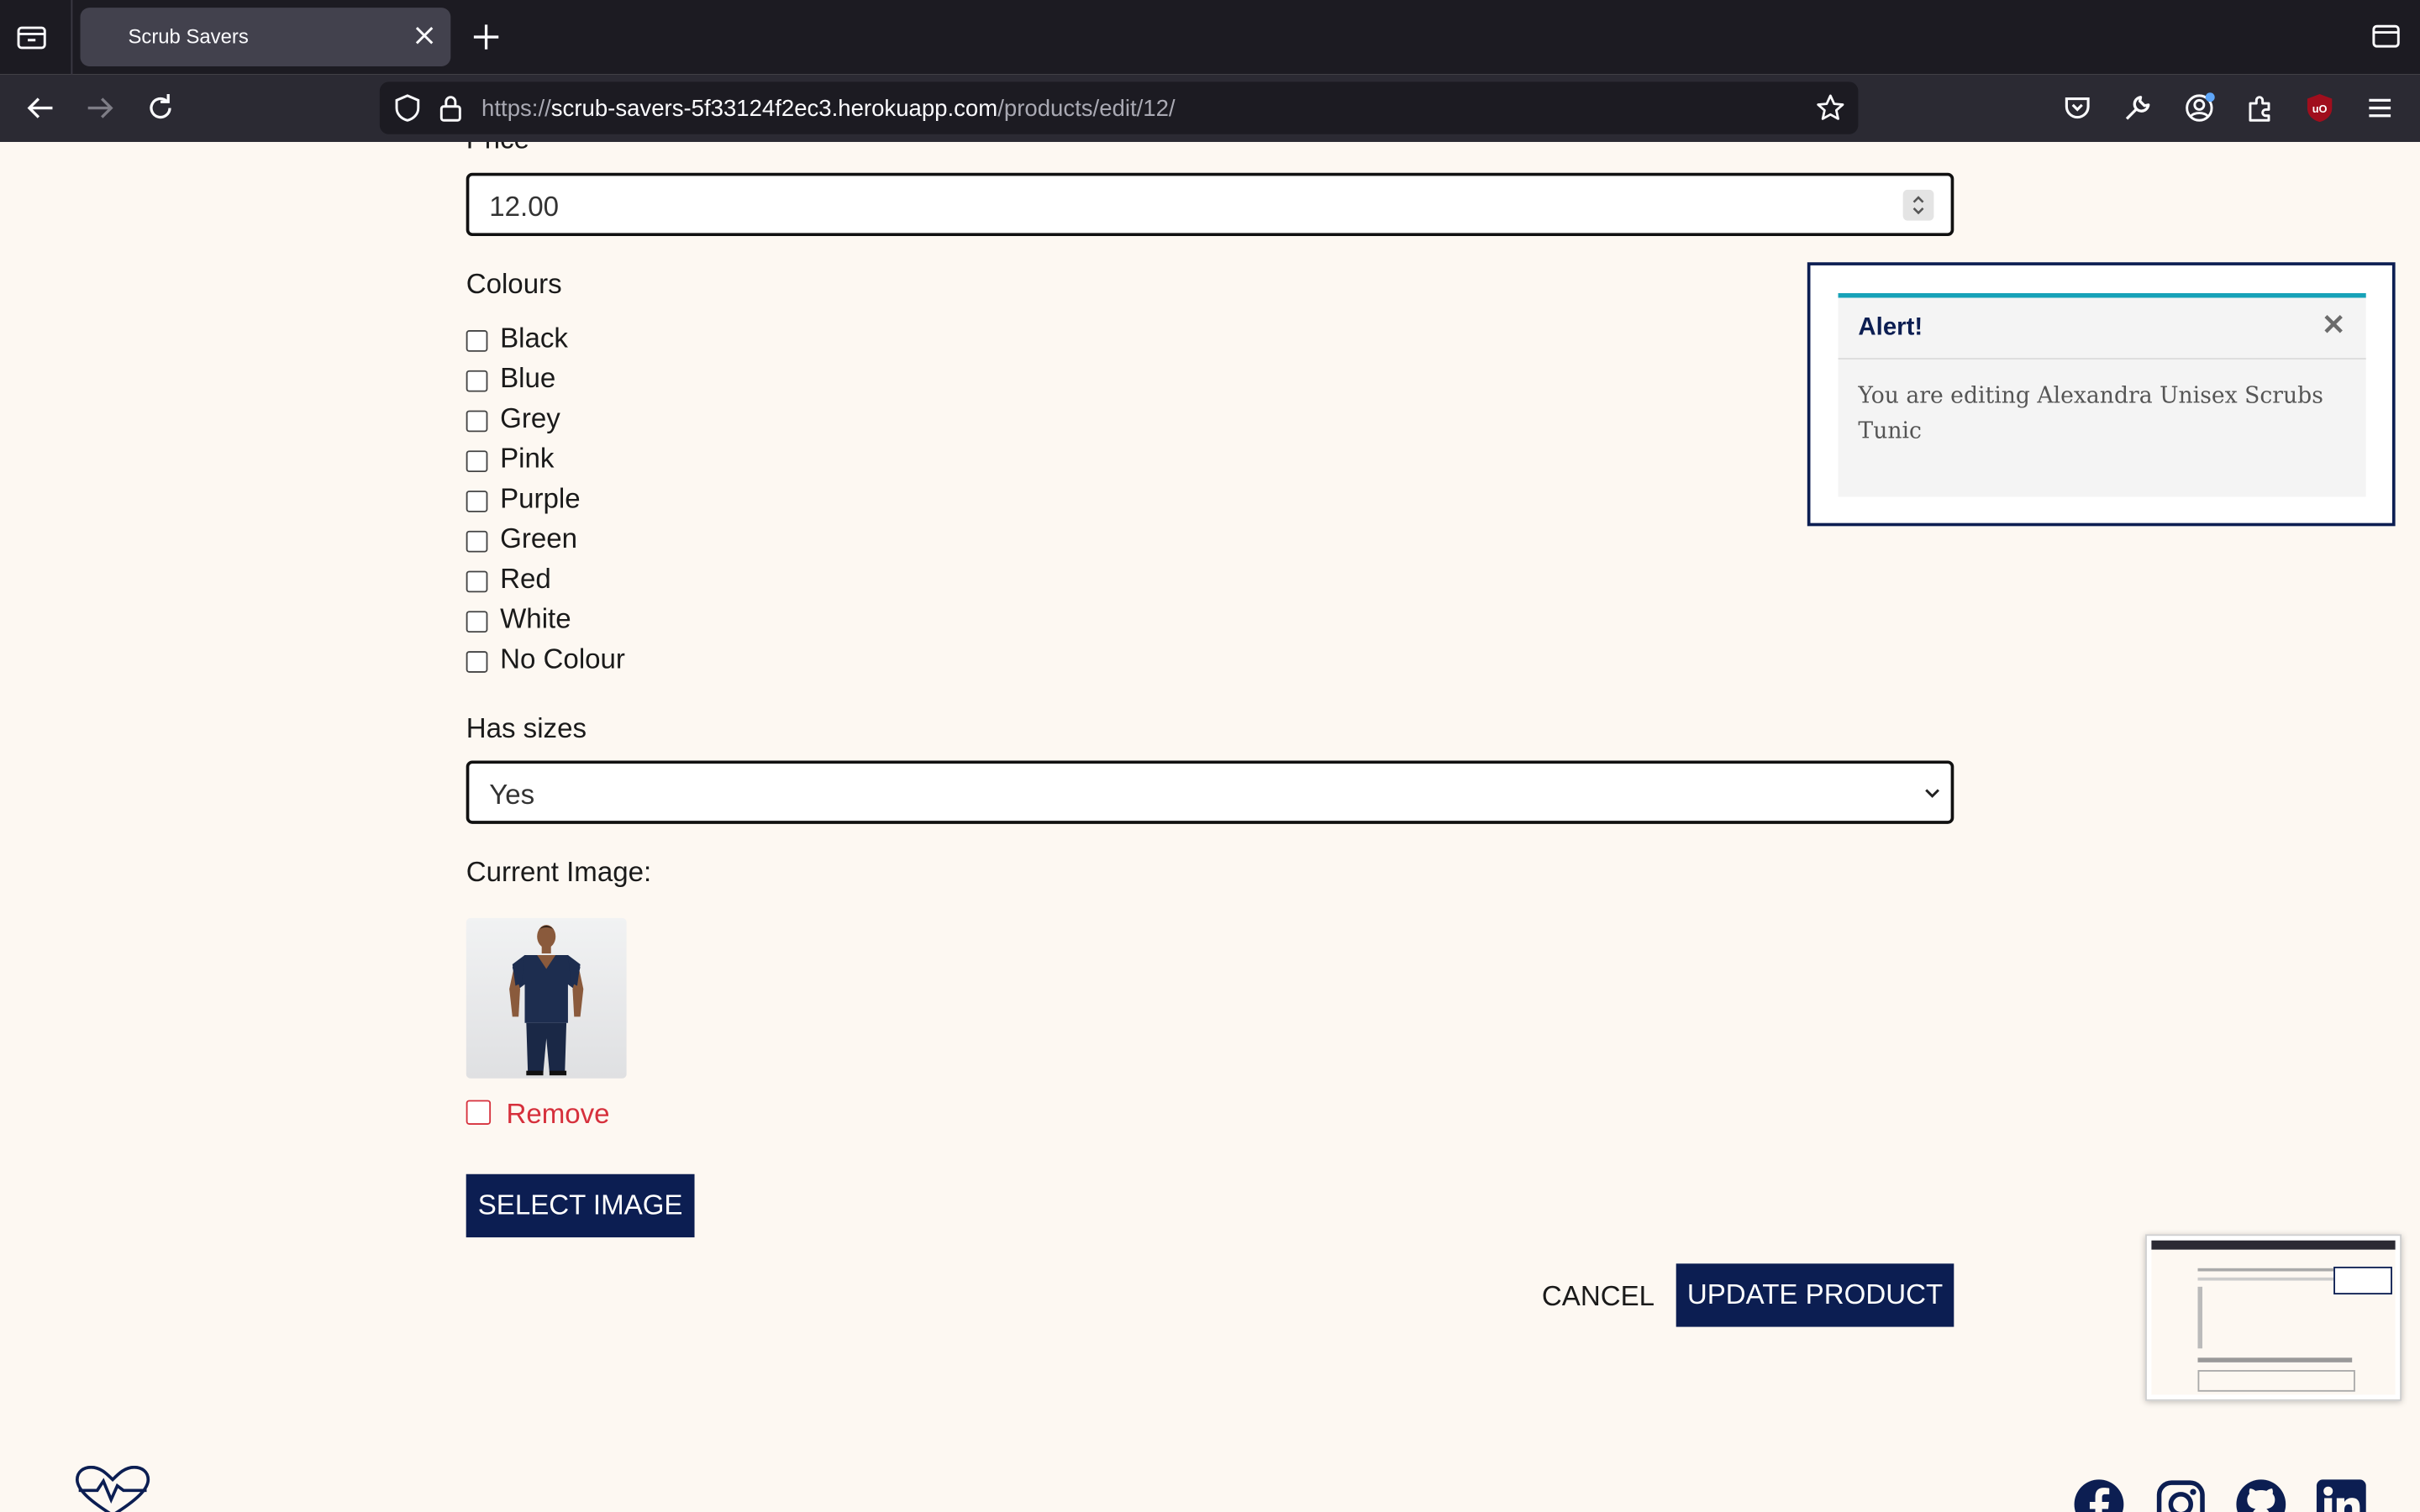 The image size is (2420, 1512). Describe the element at coordinates (451, 107) in the screenshot. I see `lock-icon` at that location.